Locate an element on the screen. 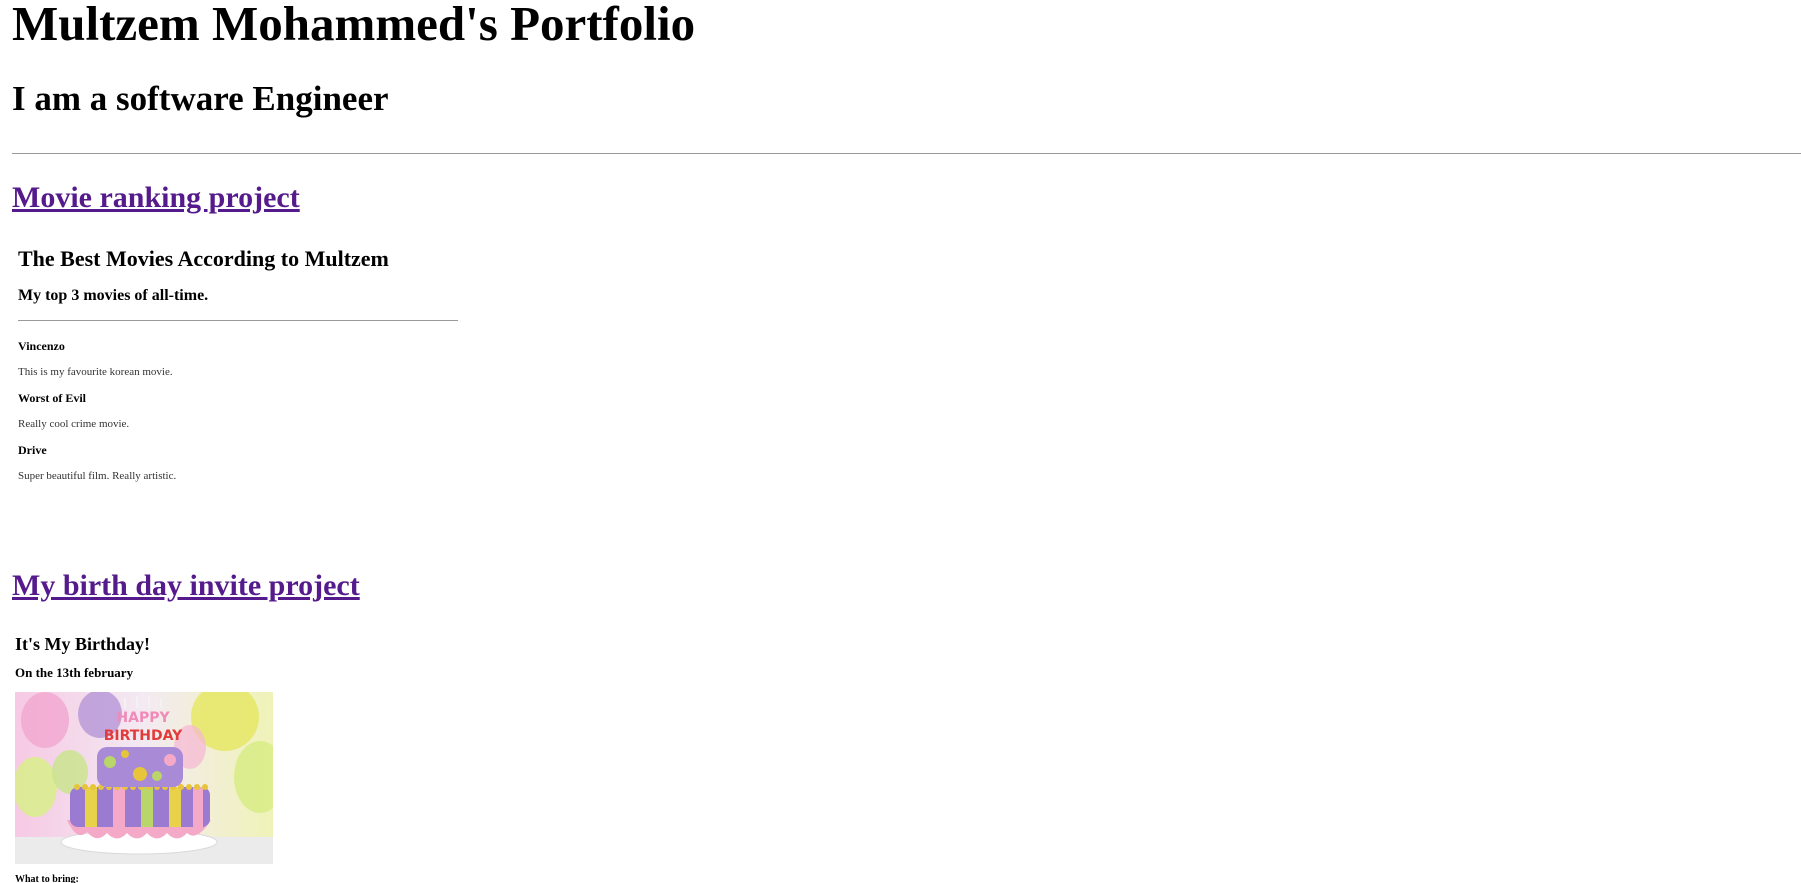 The width and height of the screenshot is (1801, 883). movie-page-title: The Best Movies According to Multzem is located at coordinates (203, 258).